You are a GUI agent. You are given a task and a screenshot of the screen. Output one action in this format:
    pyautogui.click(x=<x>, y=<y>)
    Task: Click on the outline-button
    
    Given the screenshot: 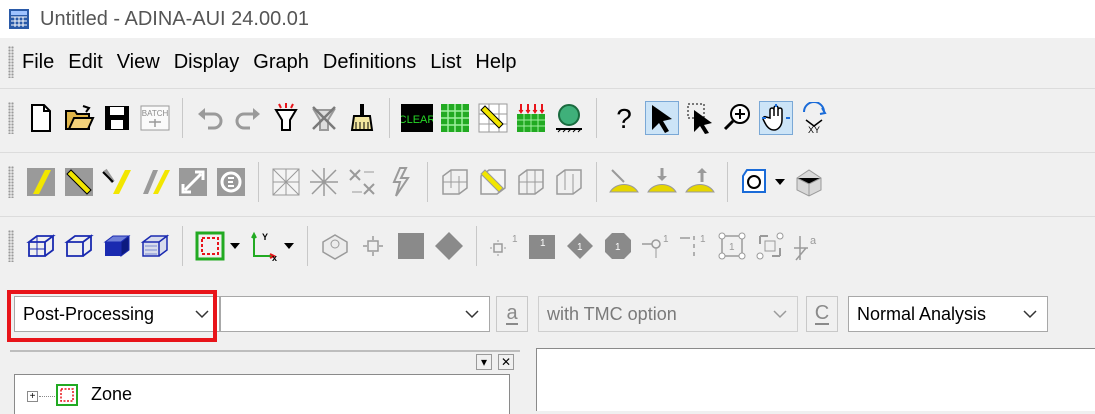 What is the action you would take?
    pyautogui.click(x=79, y=246)
    